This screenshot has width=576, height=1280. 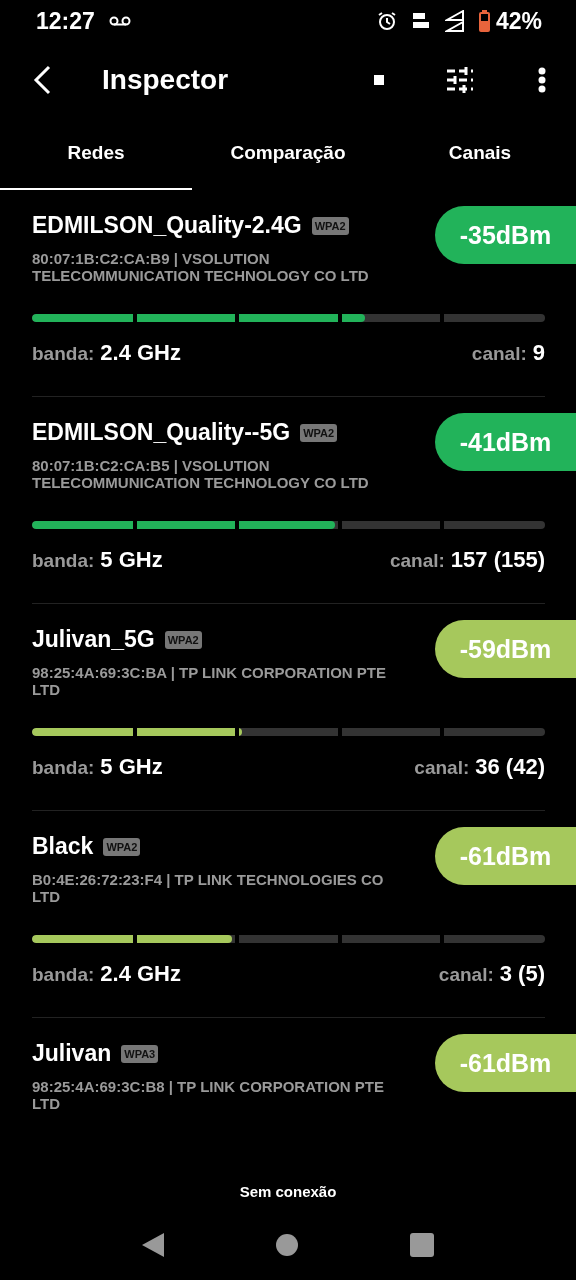 I want to click on signal-badge: -41dBm, so click(x=505, y=442).